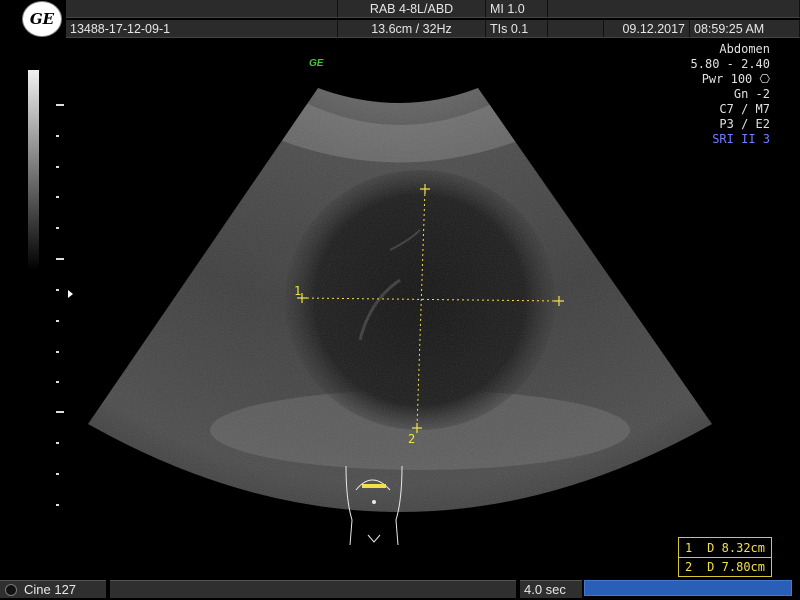 Image resolution: width=800 pixels, height=600 pixels. I want to click on cine-counter: Cine 127, so click(53, 589).